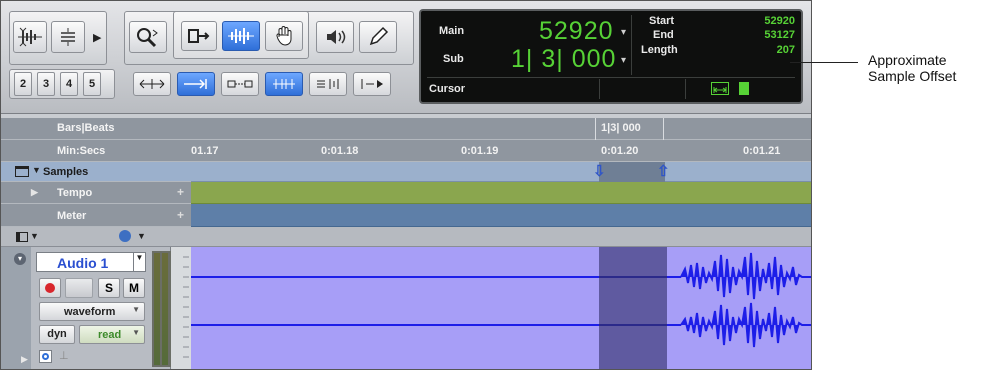 This screenshot has height=373, width=982. I want to click on main-counter-label: Main, so click(452, 31).